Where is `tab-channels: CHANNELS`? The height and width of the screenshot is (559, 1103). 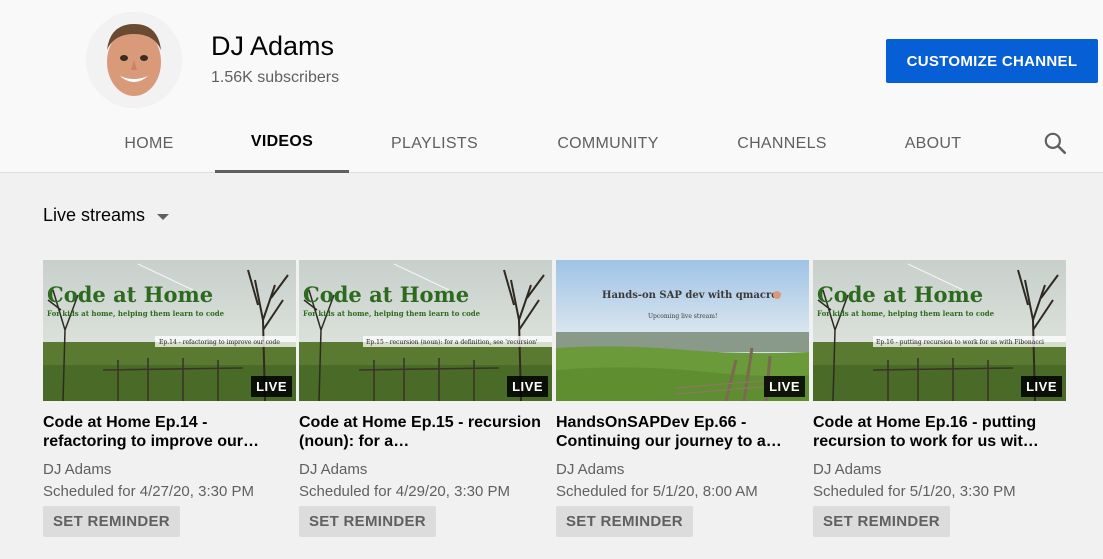 tab-channels: CHANNELS is located at coordinates (782, 143).